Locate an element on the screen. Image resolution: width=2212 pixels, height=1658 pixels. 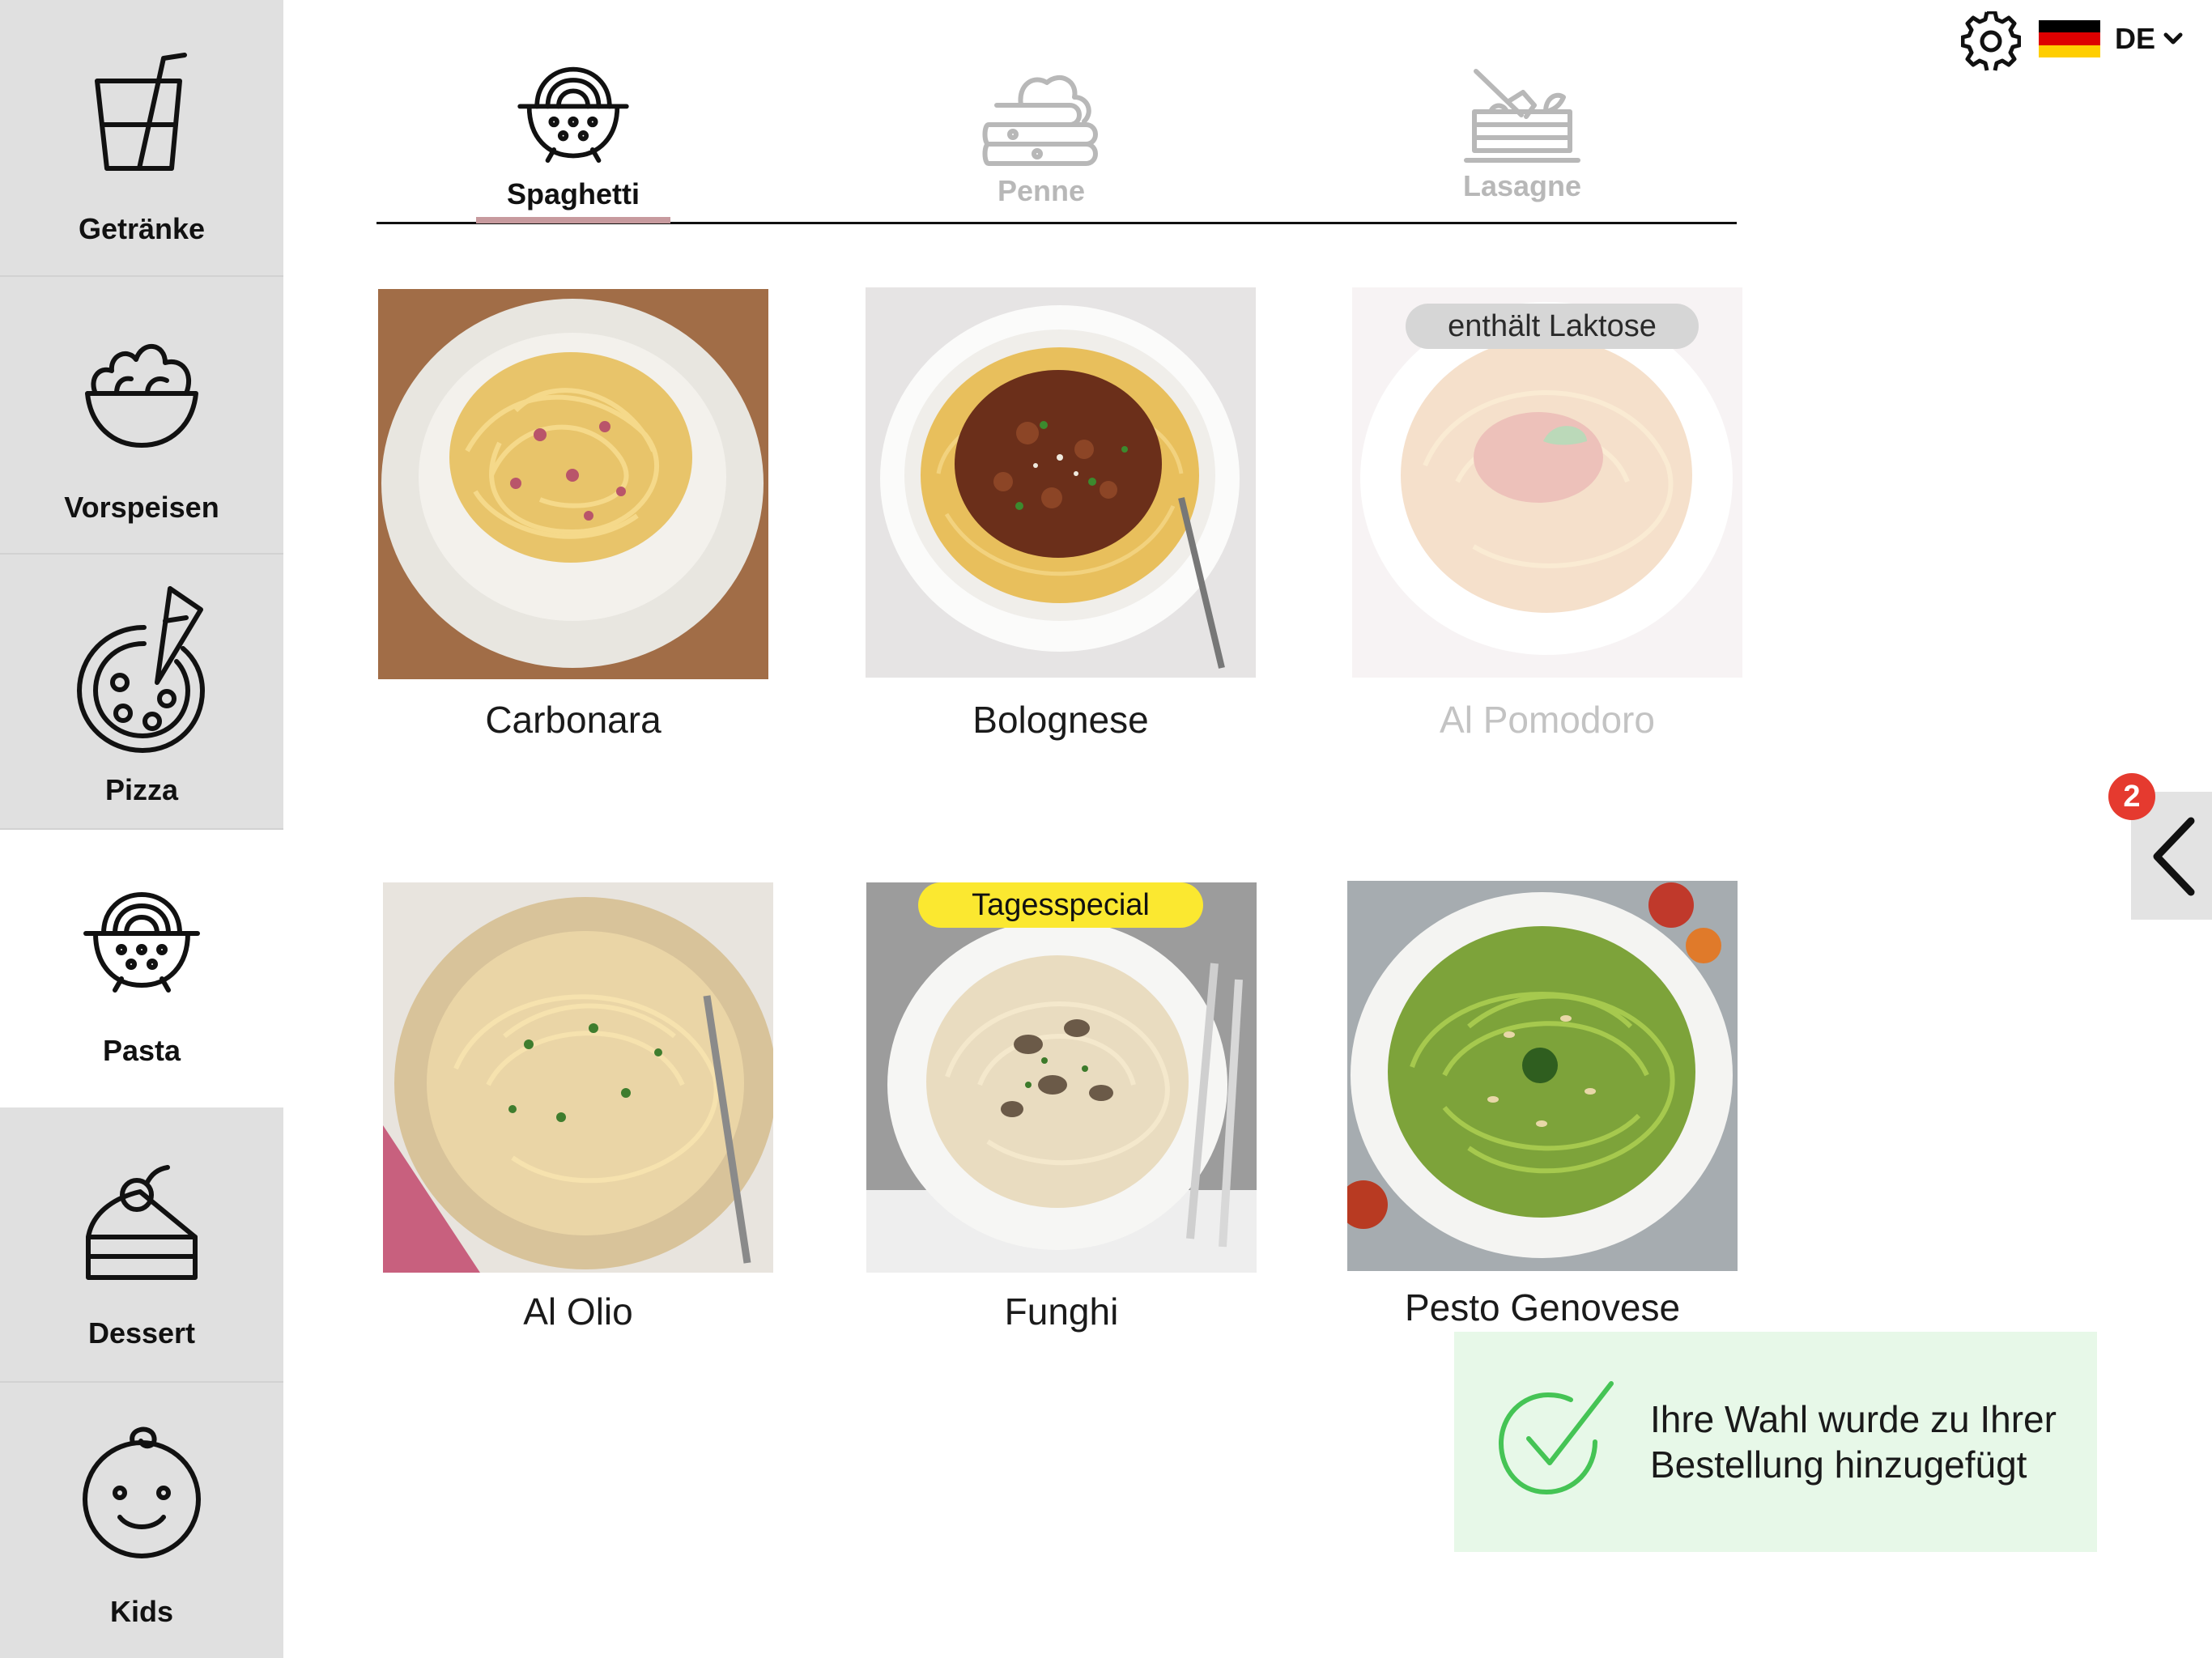
product-name: Al Pomodoro is located at coordinates (1548, 720).